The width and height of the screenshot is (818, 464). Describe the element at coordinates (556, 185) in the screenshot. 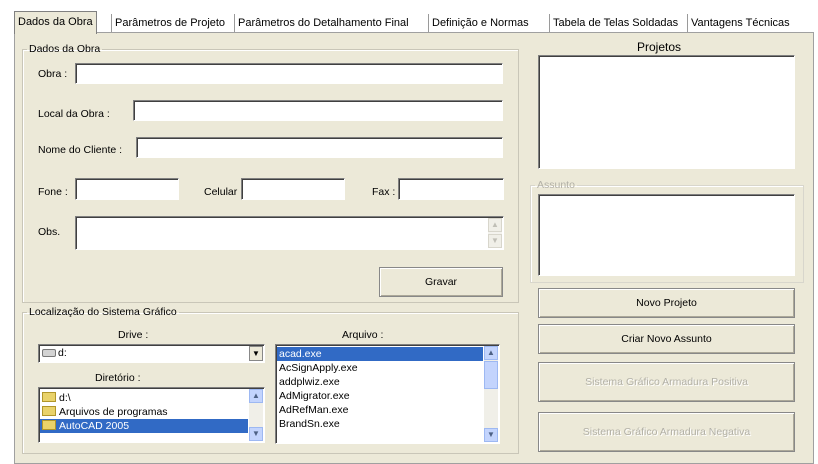

I see `assunto-legend: Assunto` at that location.